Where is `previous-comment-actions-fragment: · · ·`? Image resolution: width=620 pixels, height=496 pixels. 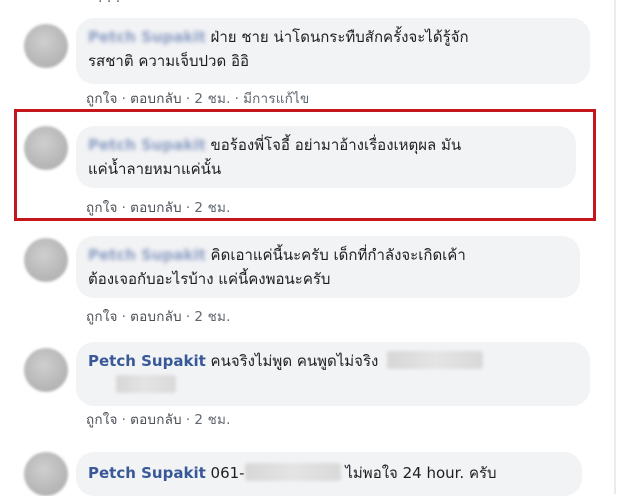 previous-comment-actions-fragment: · · · is located at coordinates (109, 5).